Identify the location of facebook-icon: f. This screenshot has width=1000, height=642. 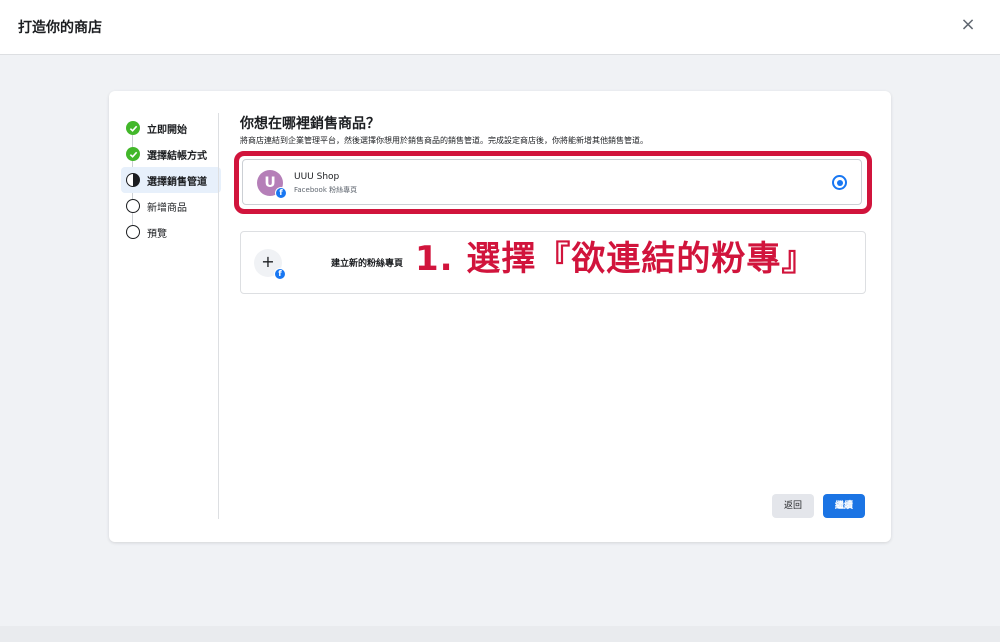
(280, 274).